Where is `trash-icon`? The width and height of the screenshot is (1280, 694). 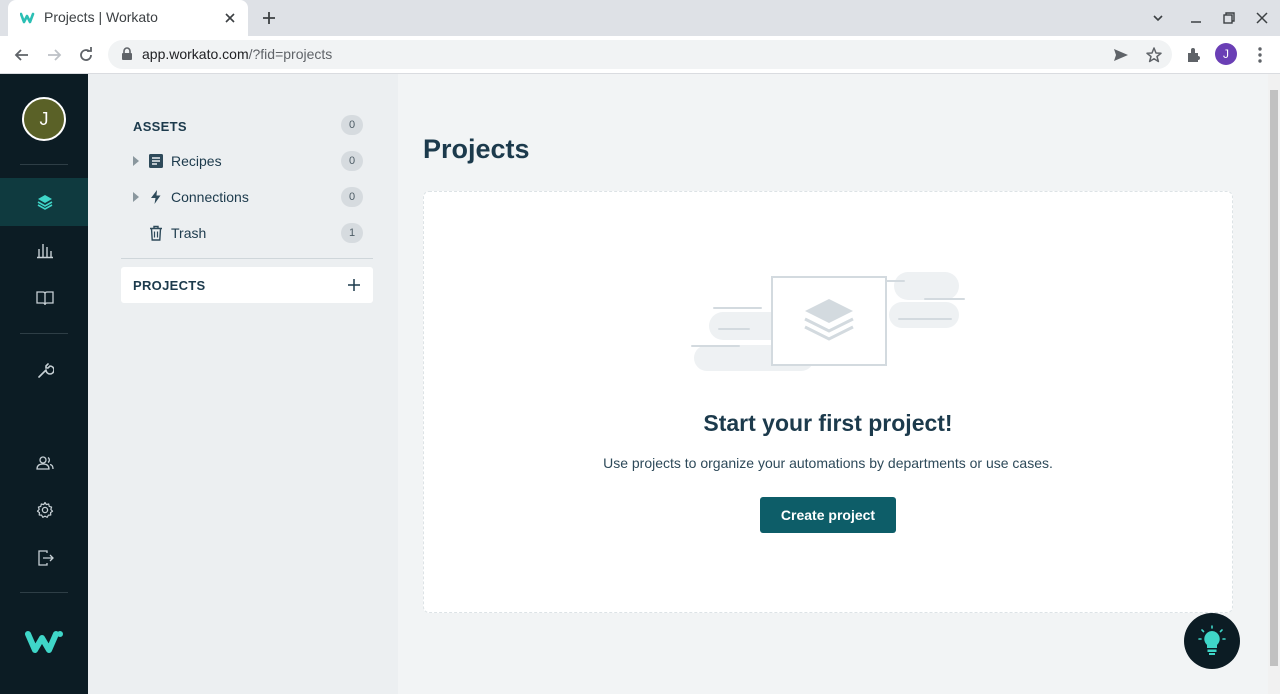
trash-icon is located at coordinates (156, 233).